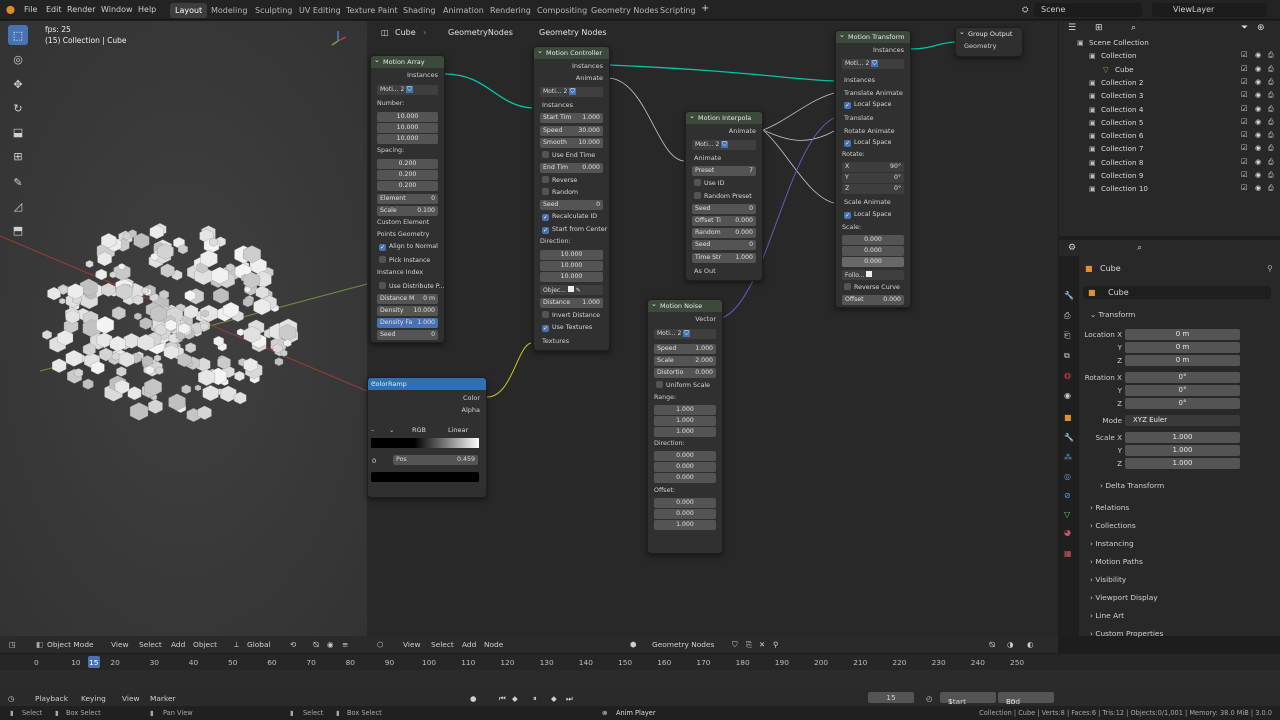  I want to click on data-tab-icon: ▽, so click(1067, 514).